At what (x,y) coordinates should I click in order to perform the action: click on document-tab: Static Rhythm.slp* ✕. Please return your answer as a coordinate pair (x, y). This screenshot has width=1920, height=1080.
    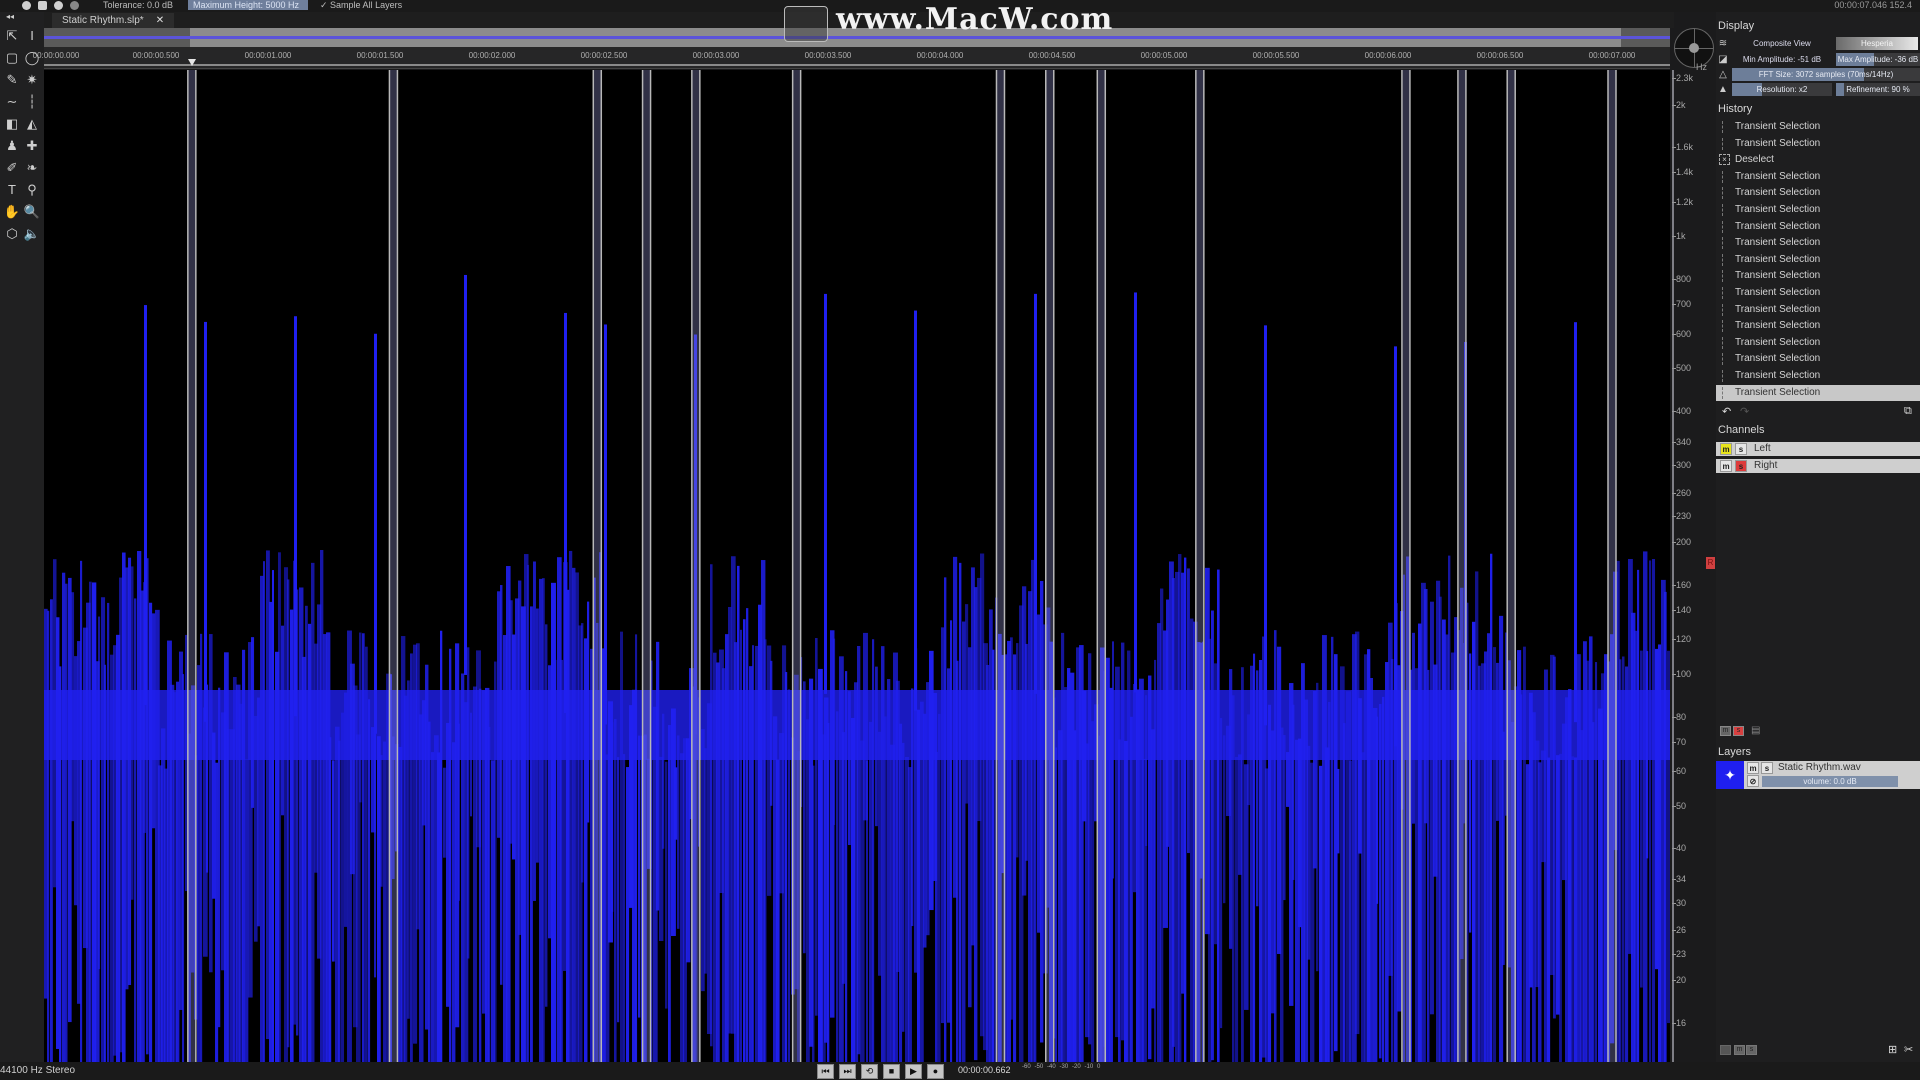
    Looking at the image, I should click on (113, 20).